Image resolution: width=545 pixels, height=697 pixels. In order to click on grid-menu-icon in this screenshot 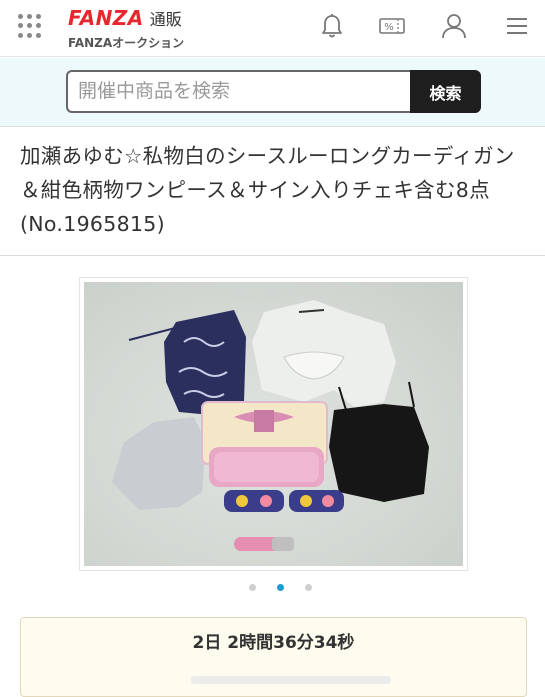, I will do `click(30, 26)`.